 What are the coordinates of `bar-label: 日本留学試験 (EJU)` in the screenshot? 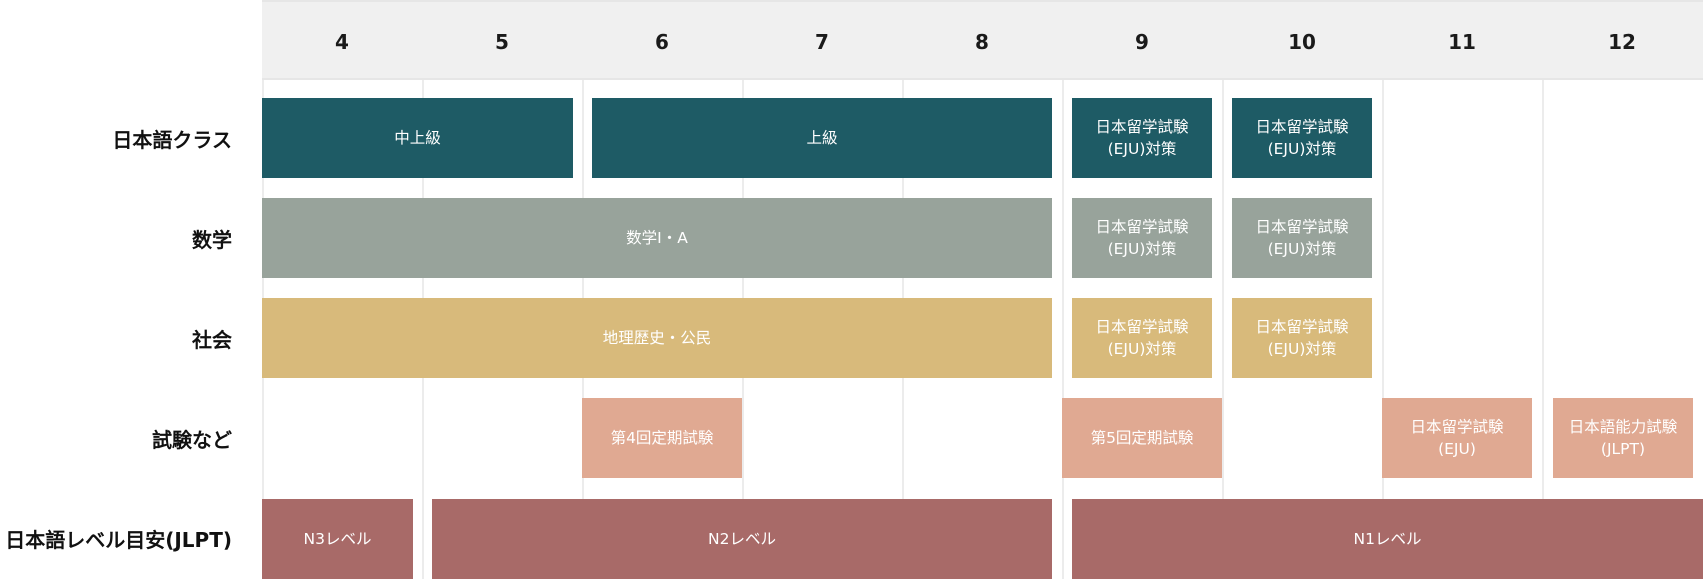 It's located at (1457, 438).